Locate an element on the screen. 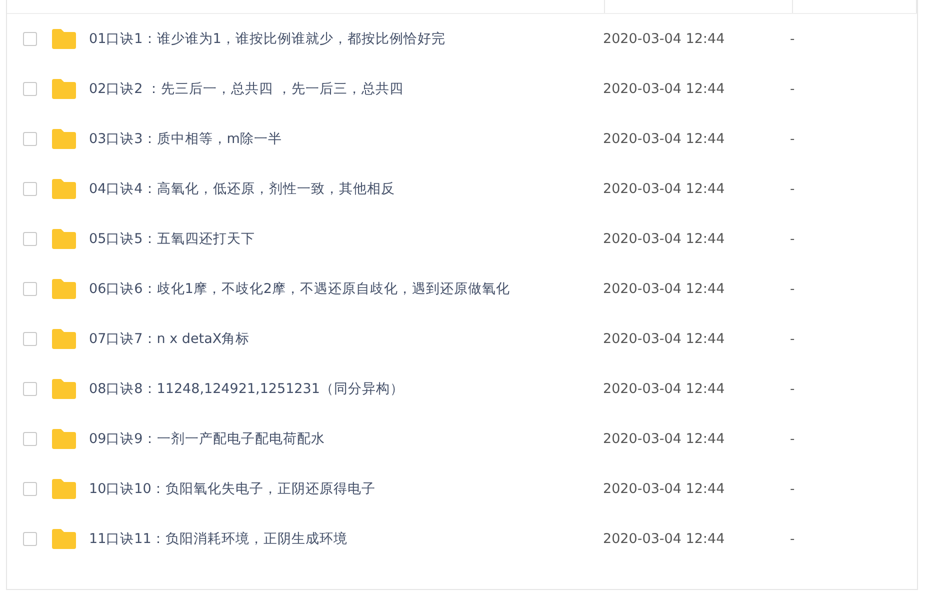  file-name: 04口诀4：高氧化，低还原，剂性一致，其他相反 is located at coordinates (346, 189).